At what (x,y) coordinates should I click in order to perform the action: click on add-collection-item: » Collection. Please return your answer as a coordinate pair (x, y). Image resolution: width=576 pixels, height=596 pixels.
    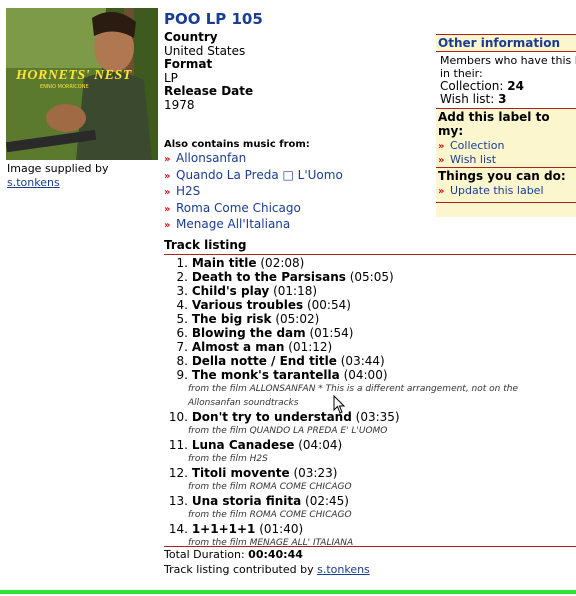
    Looking at the image, I should click on (506, 146).